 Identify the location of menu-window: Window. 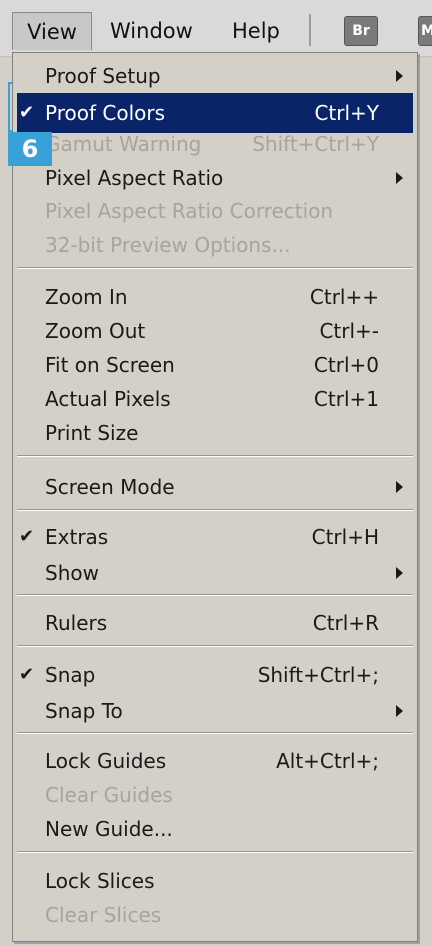
(151, 31).